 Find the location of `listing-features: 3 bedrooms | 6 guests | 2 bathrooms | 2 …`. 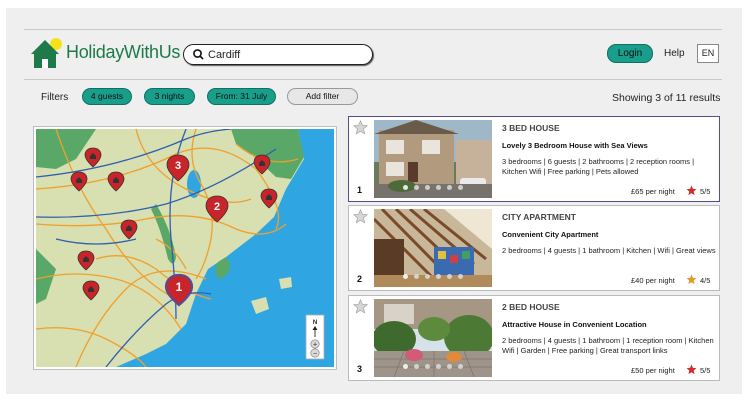

listing-features: 3 bedrooms | 6 guests | 2 bathrooms | 2 … is located at coordinates (598, 166).